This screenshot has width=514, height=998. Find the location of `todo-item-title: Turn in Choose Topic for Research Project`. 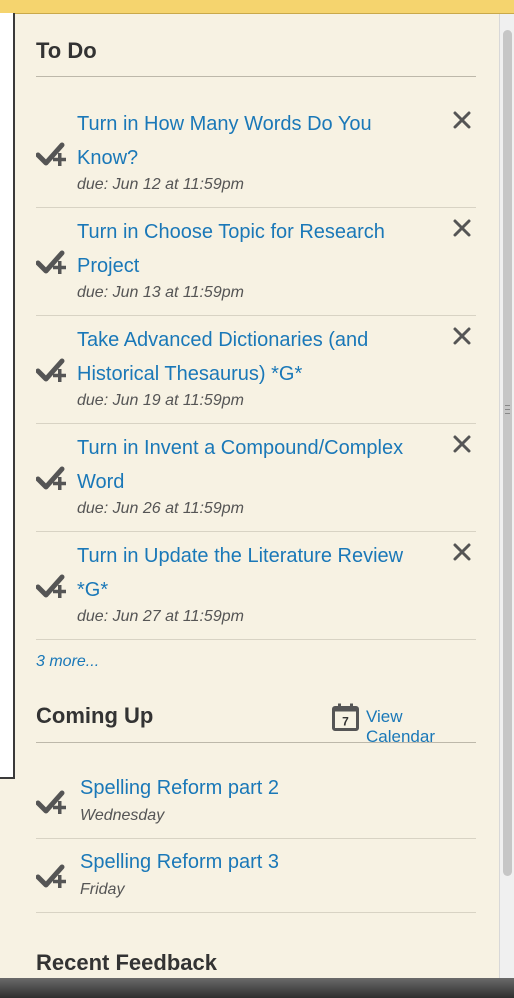

todo-item-title: Turn in Choose Topic for Research Project is located at coordinates (252, 249).